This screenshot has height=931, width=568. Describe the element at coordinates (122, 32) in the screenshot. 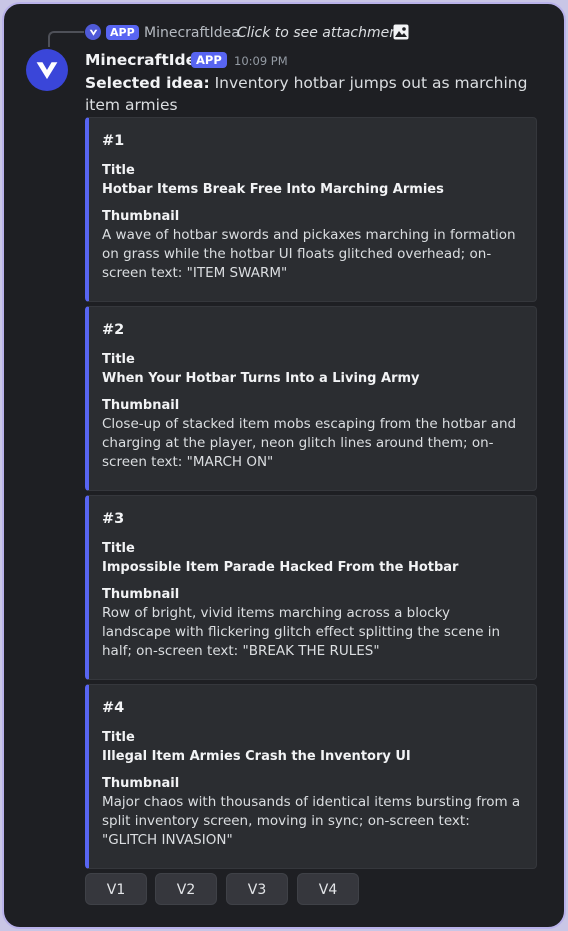

I see `reply-app-badge: APP` at that location.